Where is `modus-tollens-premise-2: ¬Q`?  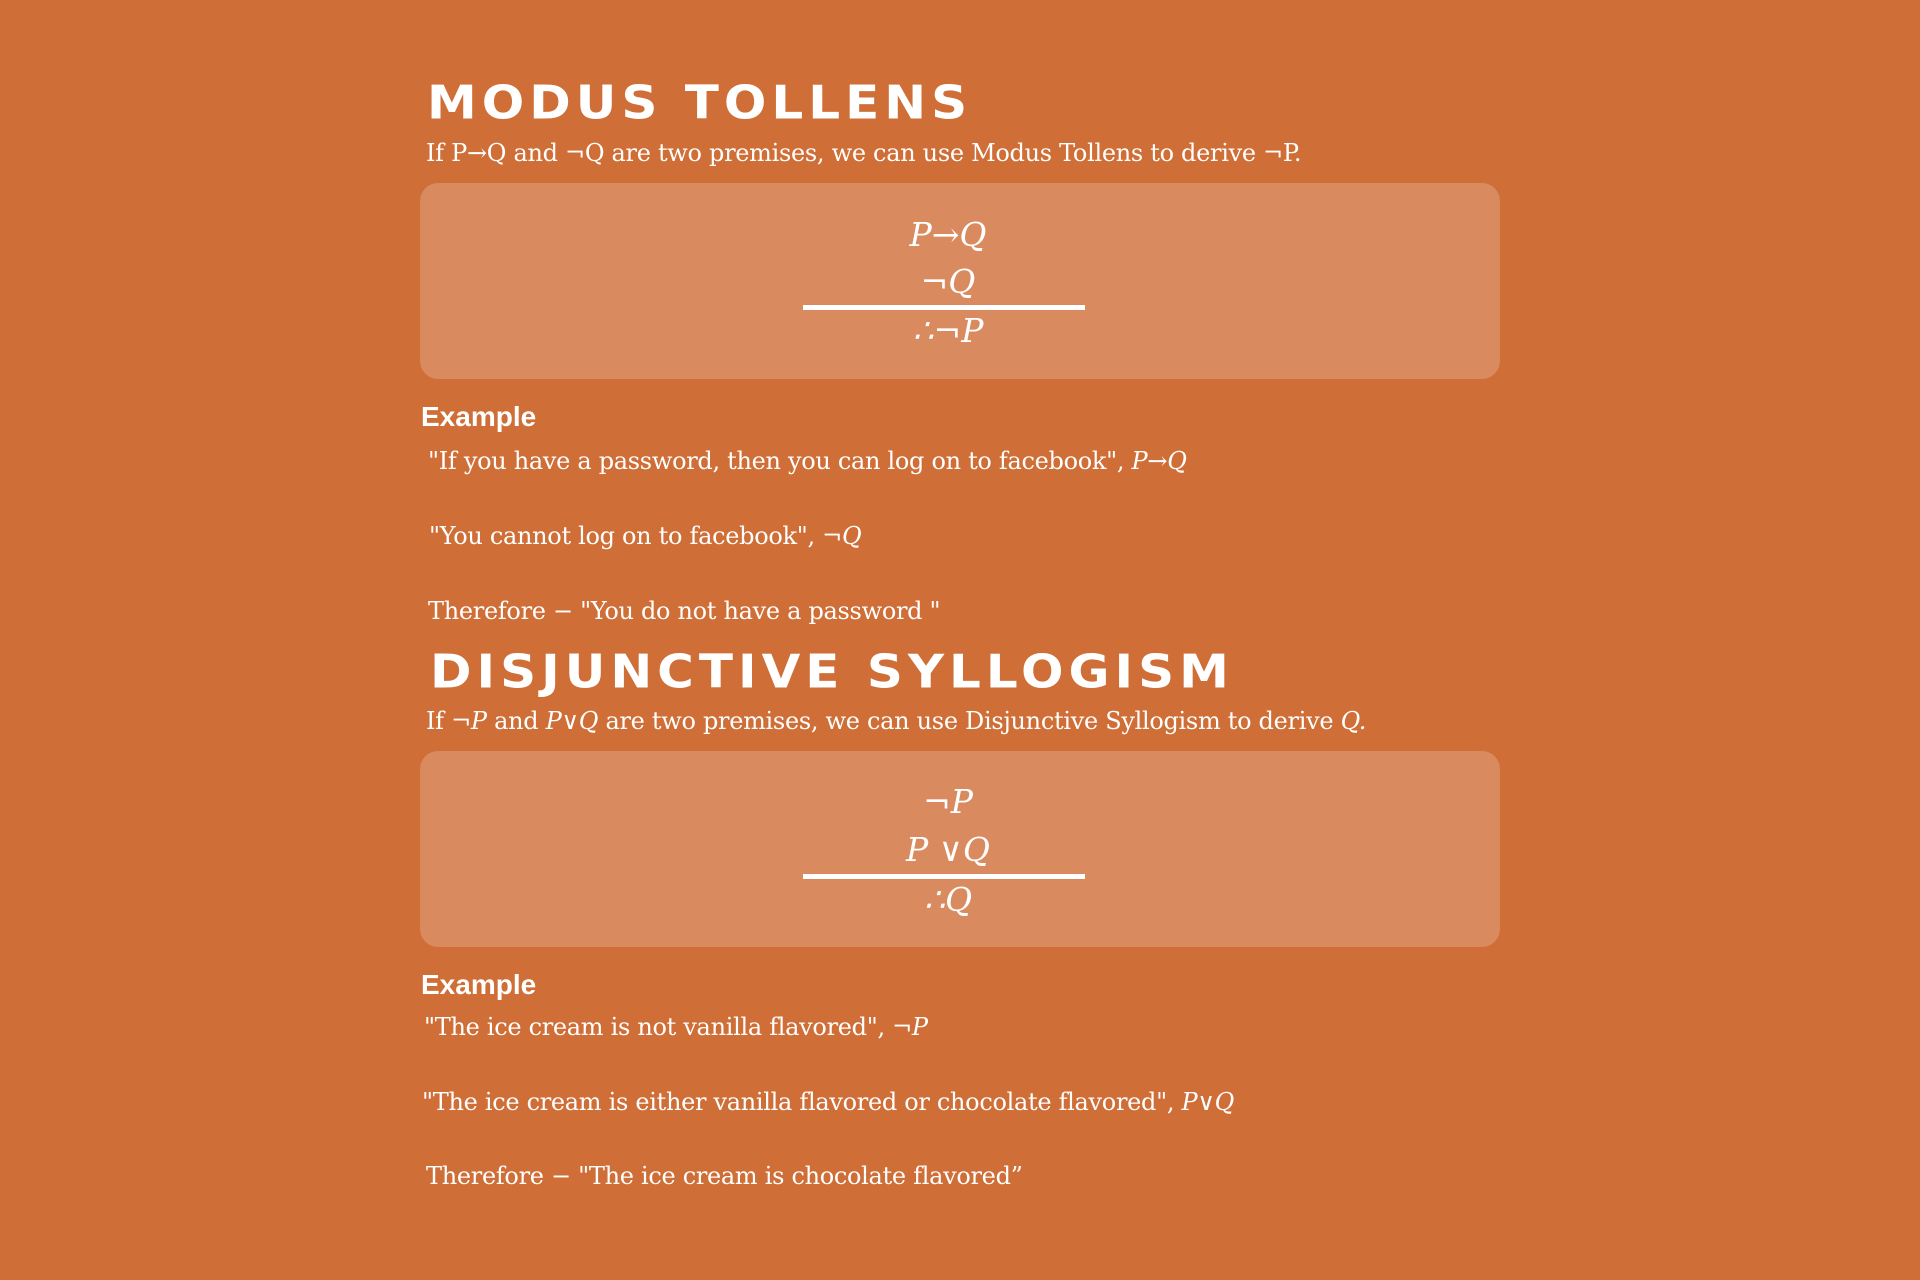
modus-tollens-premise-2: ¬Q is located at coordinates (948, 281).